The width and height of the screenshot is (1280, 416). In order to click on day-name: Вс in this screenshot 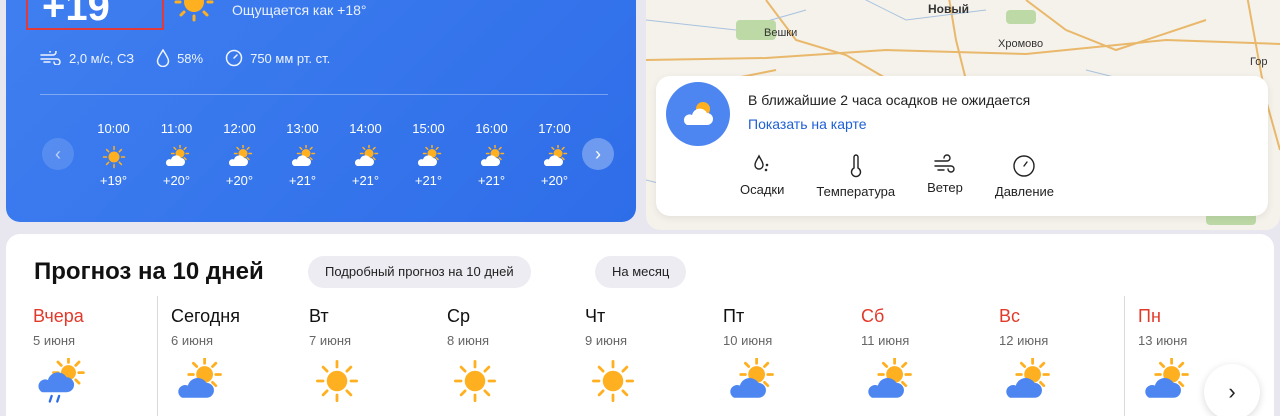, I will do `click(1010, 316)`.